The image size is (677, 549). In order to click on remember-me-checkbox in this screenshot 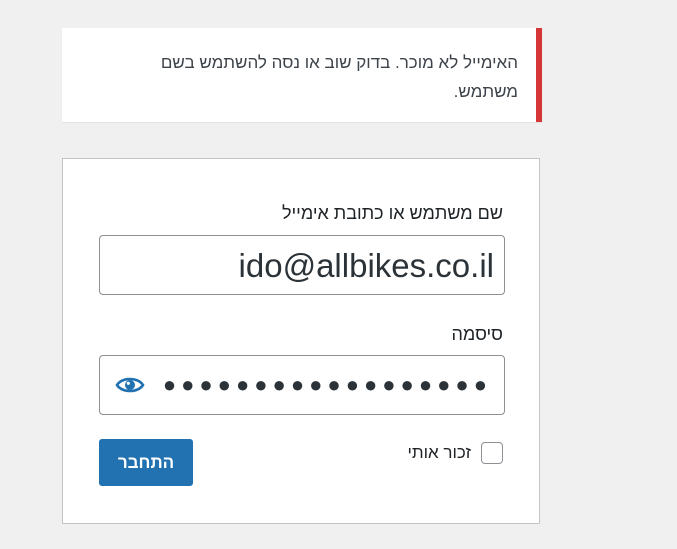, I will do `click(492, 453)`.